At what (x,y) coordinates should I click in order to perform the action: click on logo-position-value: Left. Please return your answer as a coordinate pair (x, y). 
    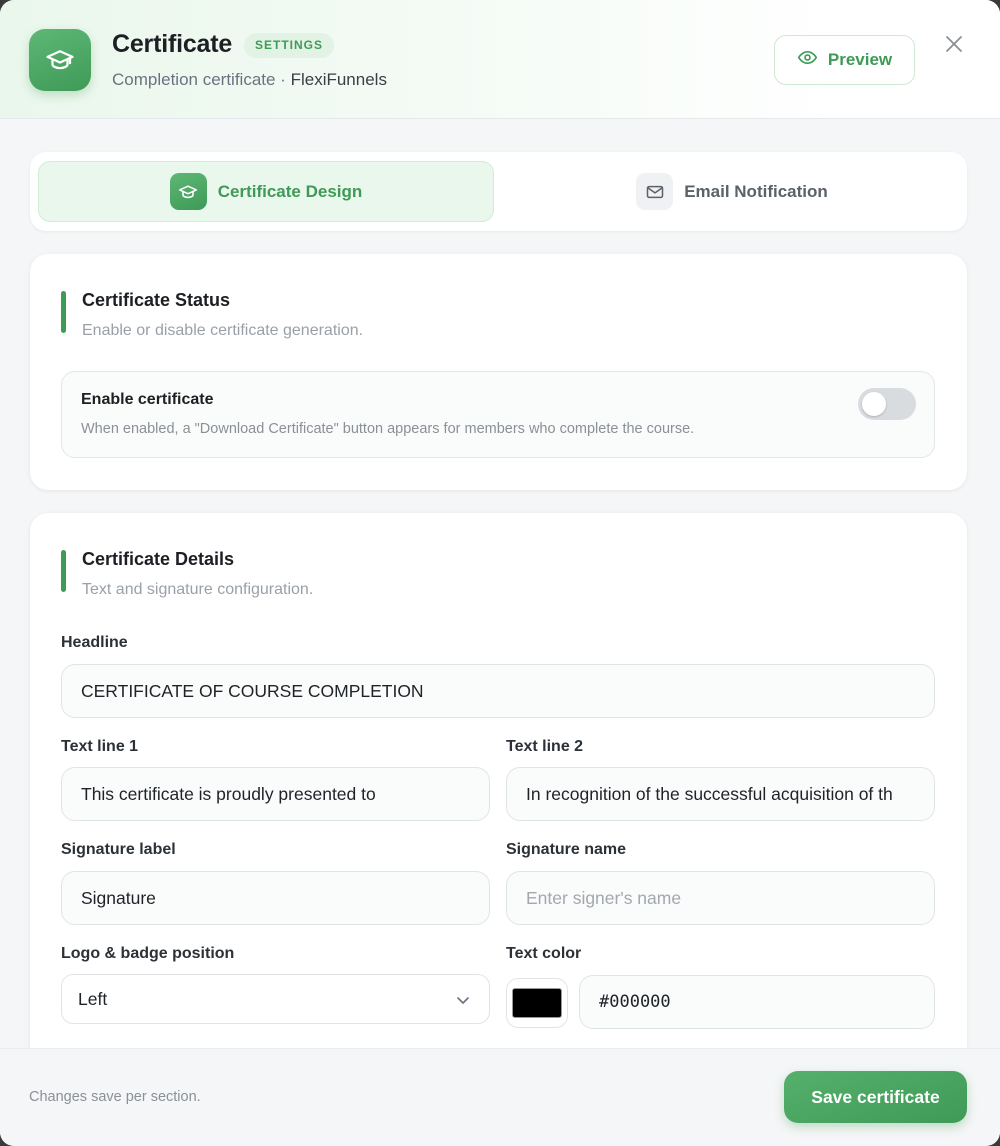
    Looking at the image, I should click on (93, 998).